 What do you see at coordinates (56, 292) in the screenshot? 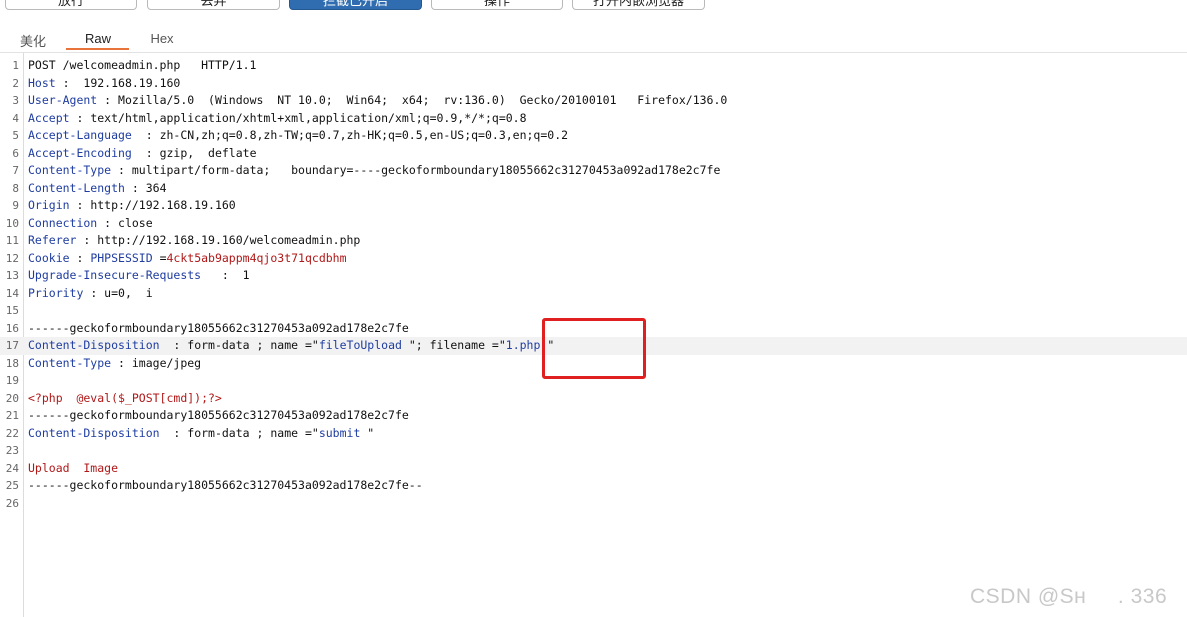
I see `header-name: Priority` at bounding box center [56, 292].